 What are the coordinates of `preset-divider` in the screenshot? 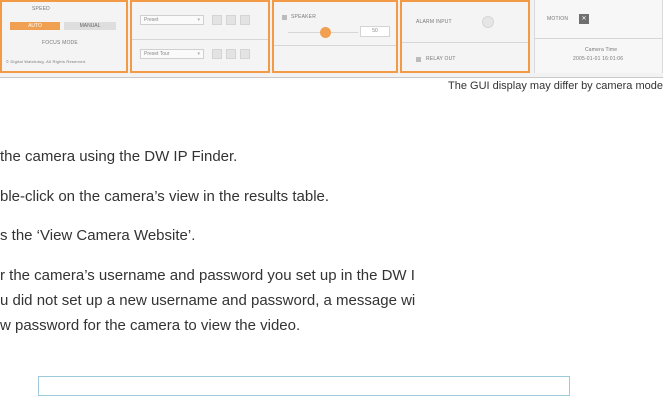 It's located at (200, 39).